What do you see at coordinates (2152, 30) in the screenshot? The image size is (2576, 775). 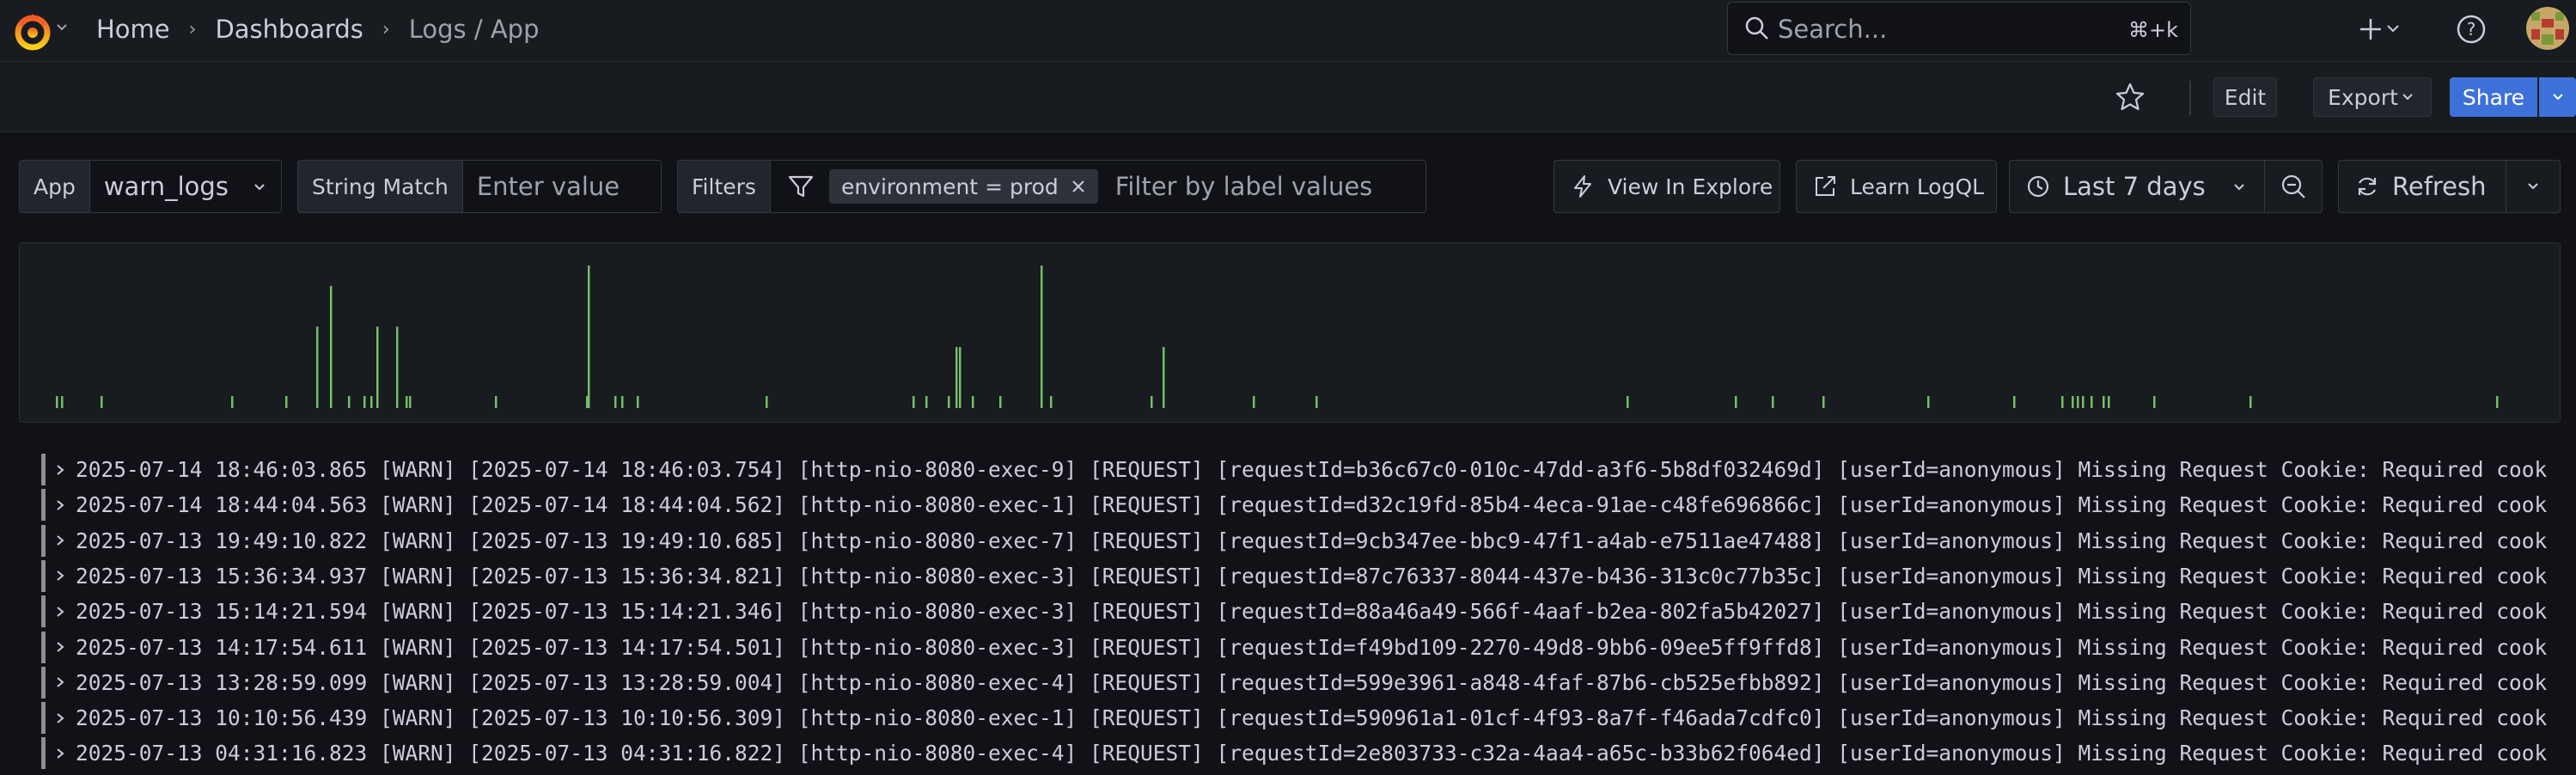 I see `search-shortcut: ⌘+k` at bounding box center [2152, 30].